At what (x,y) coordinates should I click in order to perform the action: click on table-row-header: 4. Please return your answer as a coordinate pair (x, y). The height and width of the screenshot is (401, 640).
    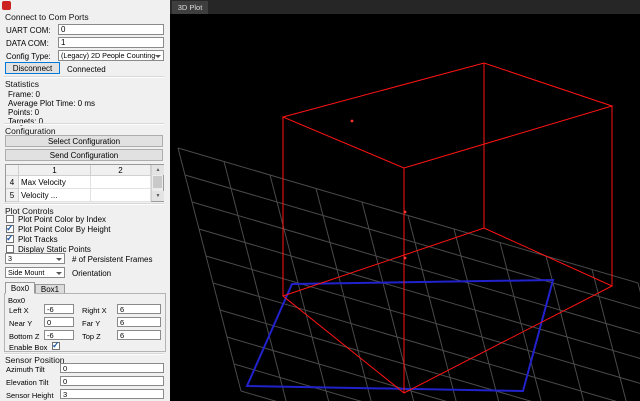
    Looking at the image, I should click on (12, 182).